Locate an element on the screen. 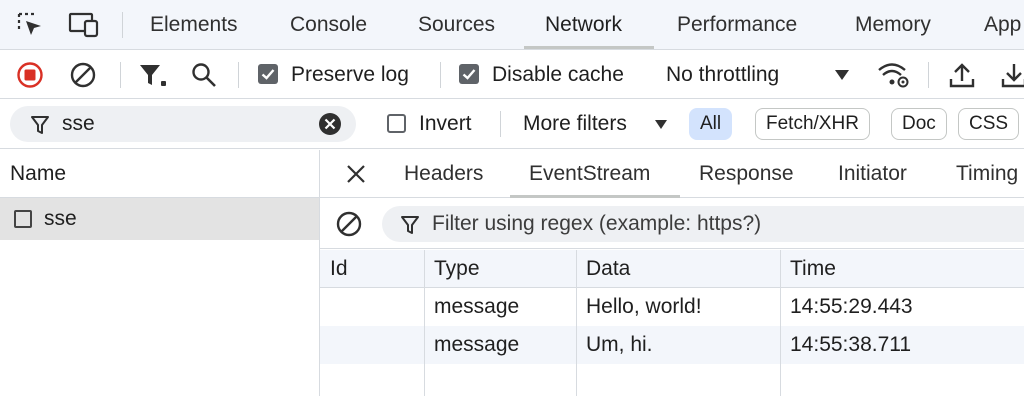 Image resolution: width=1024 pixels, height=396 pixels. event-time: 14:55:38.711 is located at coordinates (851, 344).